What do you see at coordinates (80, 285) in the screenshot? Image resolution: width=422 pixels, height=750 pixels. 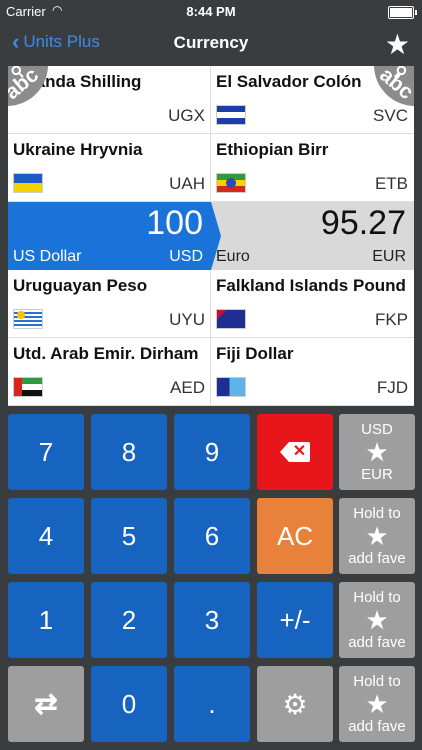 I see `currency-name: Uruguayan Peso` at bounding box center [80, 285].